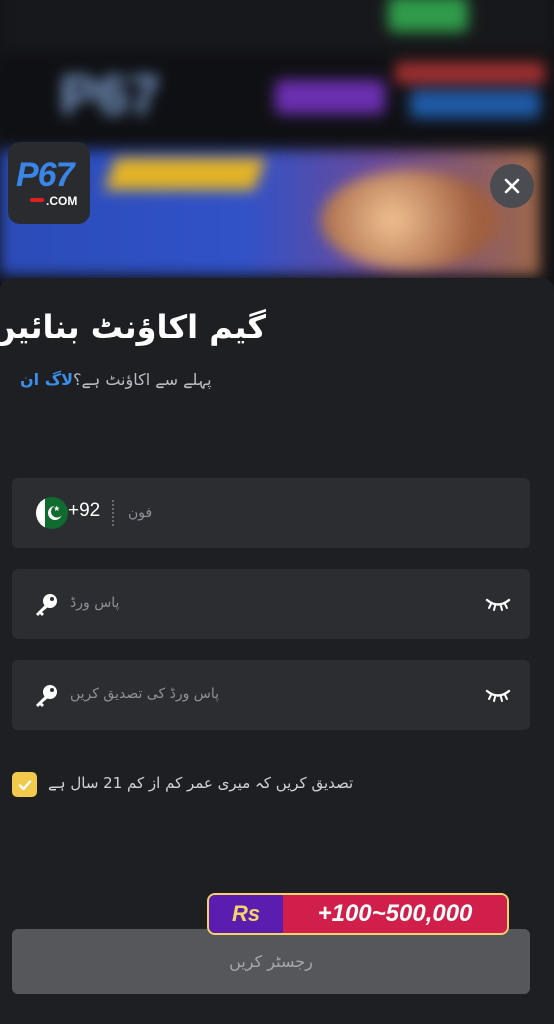 This screenshot has width=554, height=1024. Describe the element at coordinates (62, 201) in the screenshot. I see `logo-domain: .COM` at that location.